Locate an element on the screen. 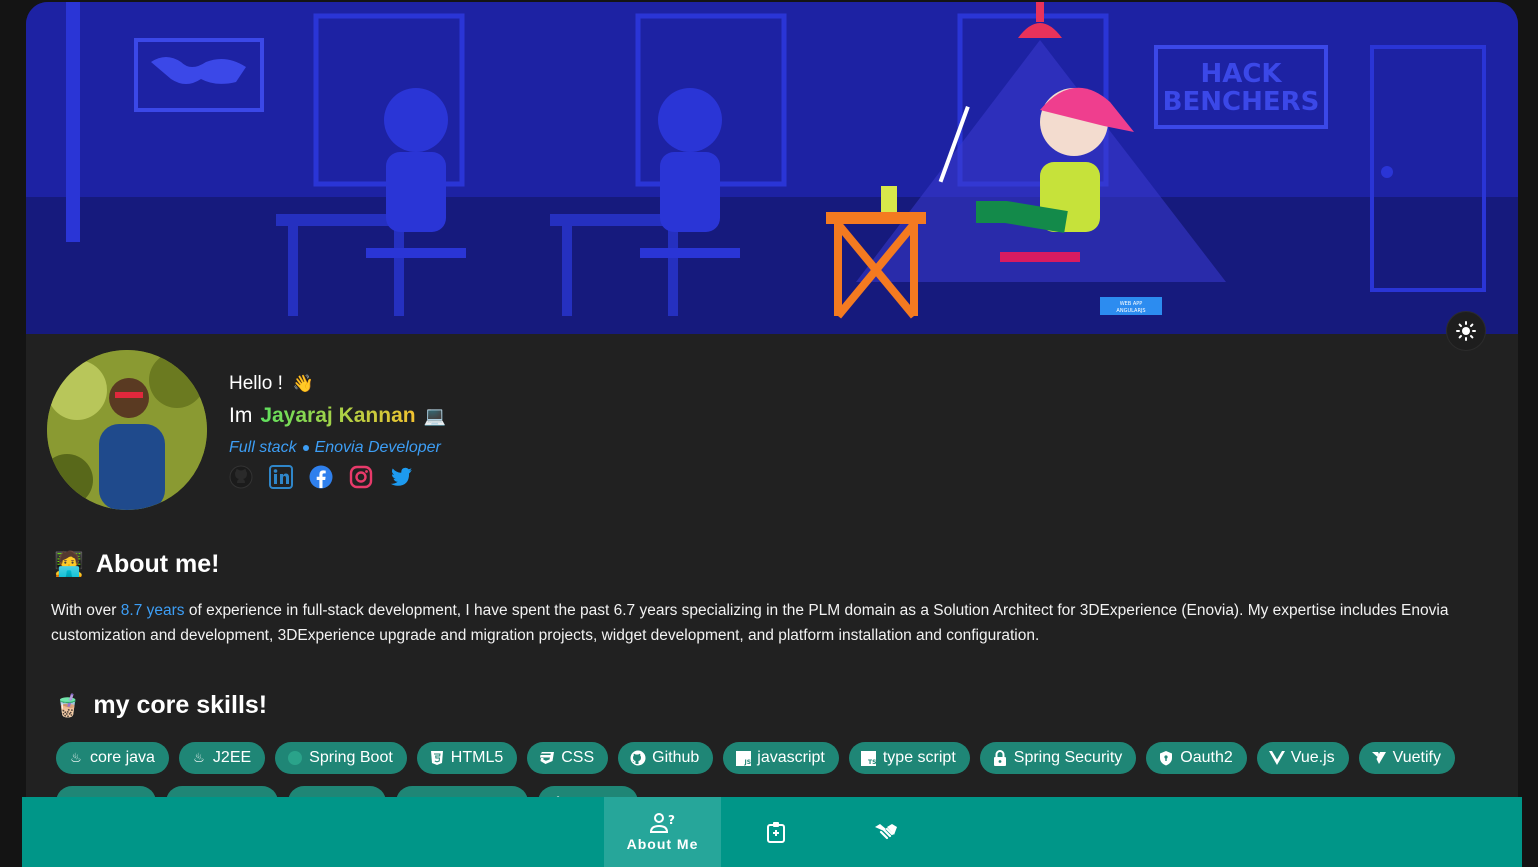 Image resolution: width=1538 pixels, height=867 pixels. skill-chip-j2ee: ♨ J2EE is located at coordinates (222, 758).